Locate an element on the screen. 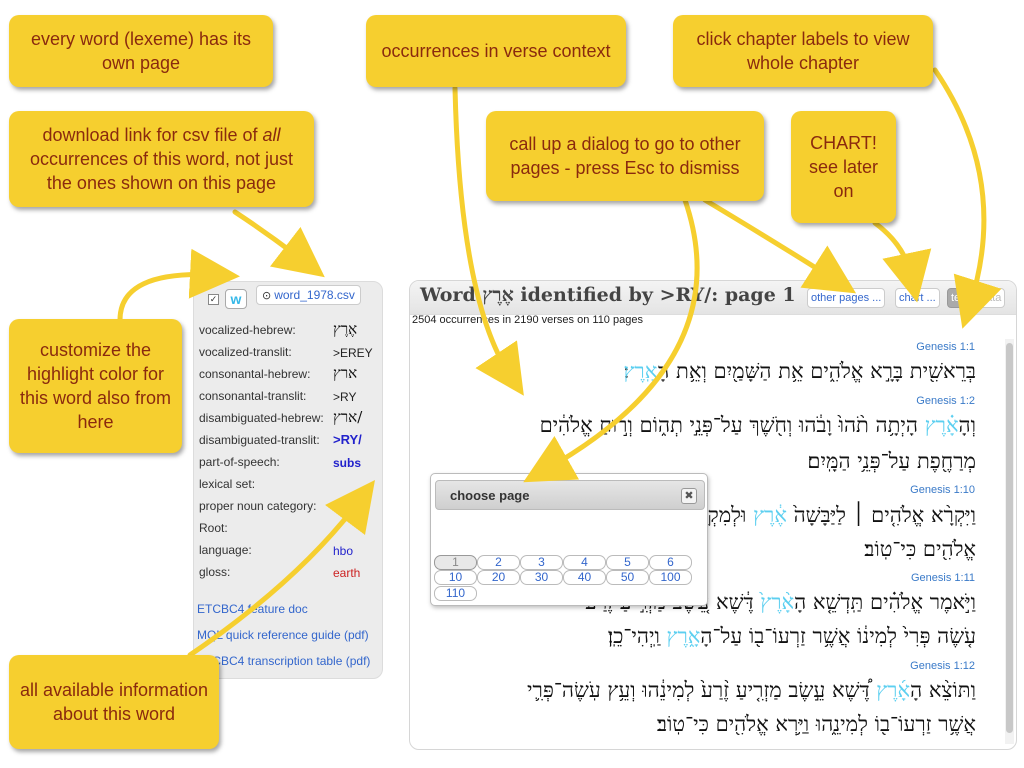  verse-ref-link: Genesis 1:12 is located at coordinates (942, 666).